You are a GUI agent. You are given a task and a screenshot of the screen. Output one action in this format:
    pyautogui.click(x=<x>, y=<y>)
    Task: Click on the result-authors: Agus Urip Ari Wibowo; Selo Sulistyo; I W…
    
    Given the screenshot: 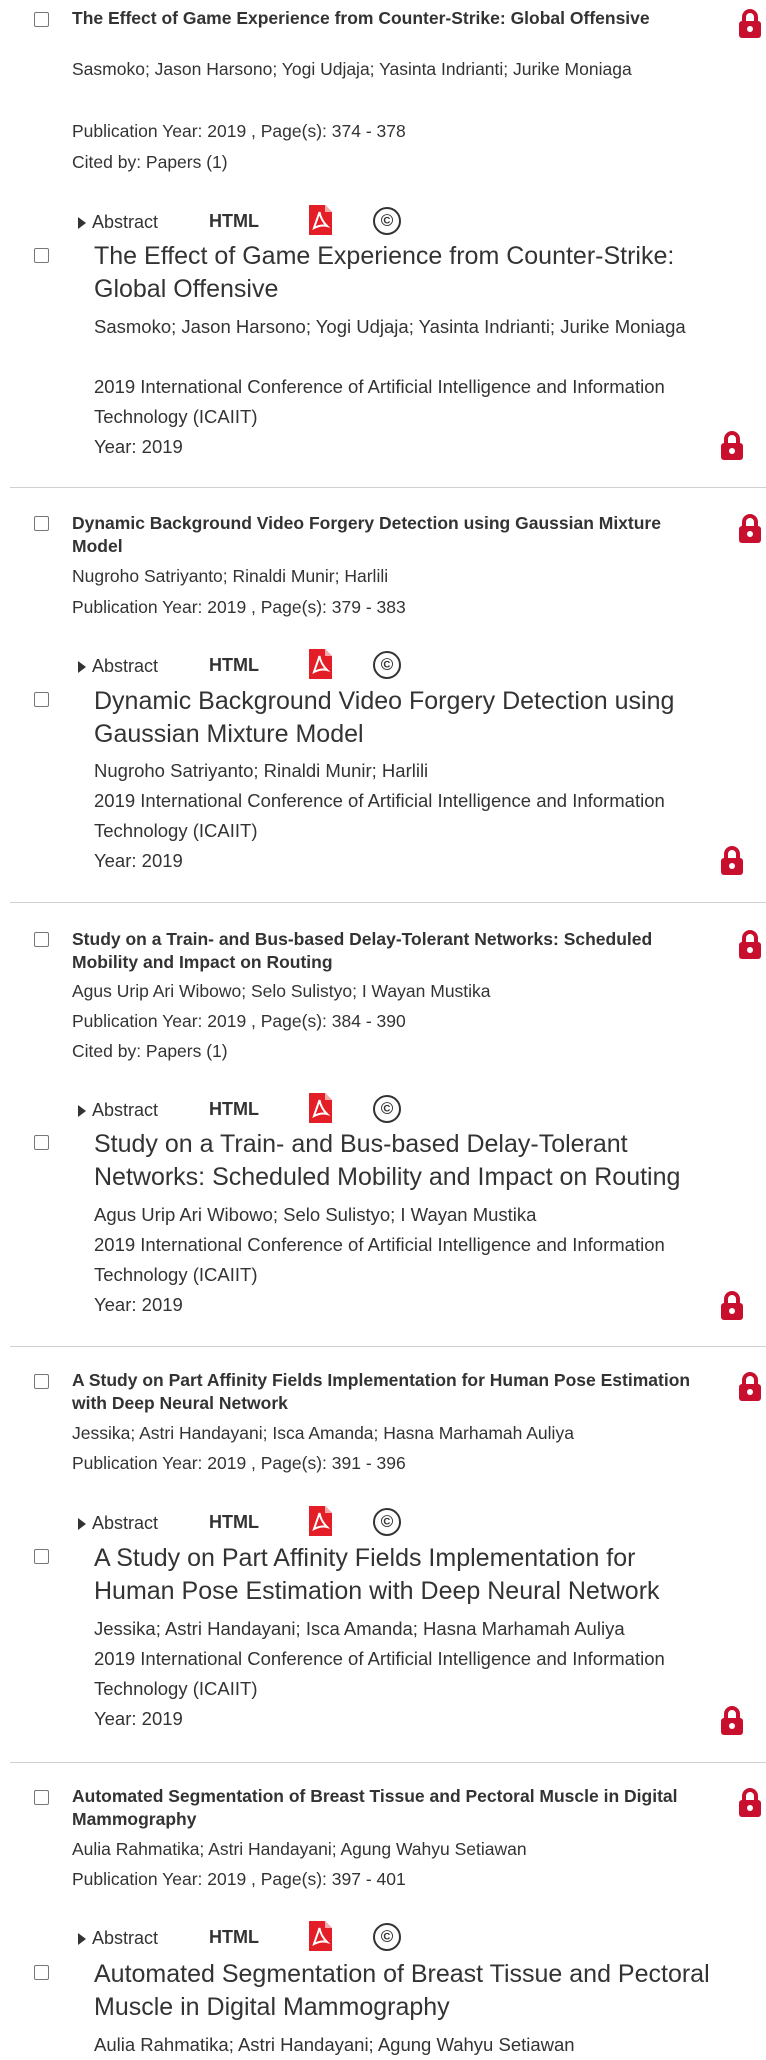 What is the action you would take?
    pyautogui.click(x=392, y=991)
    